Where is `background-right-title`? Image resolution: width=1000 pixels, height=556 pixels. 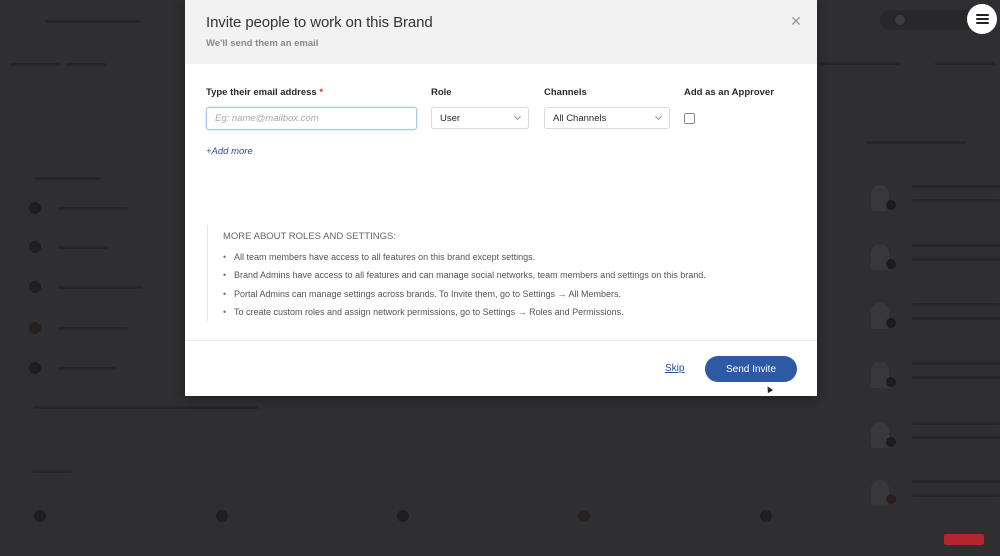
background-right-title is located at coordinates (916, 142).